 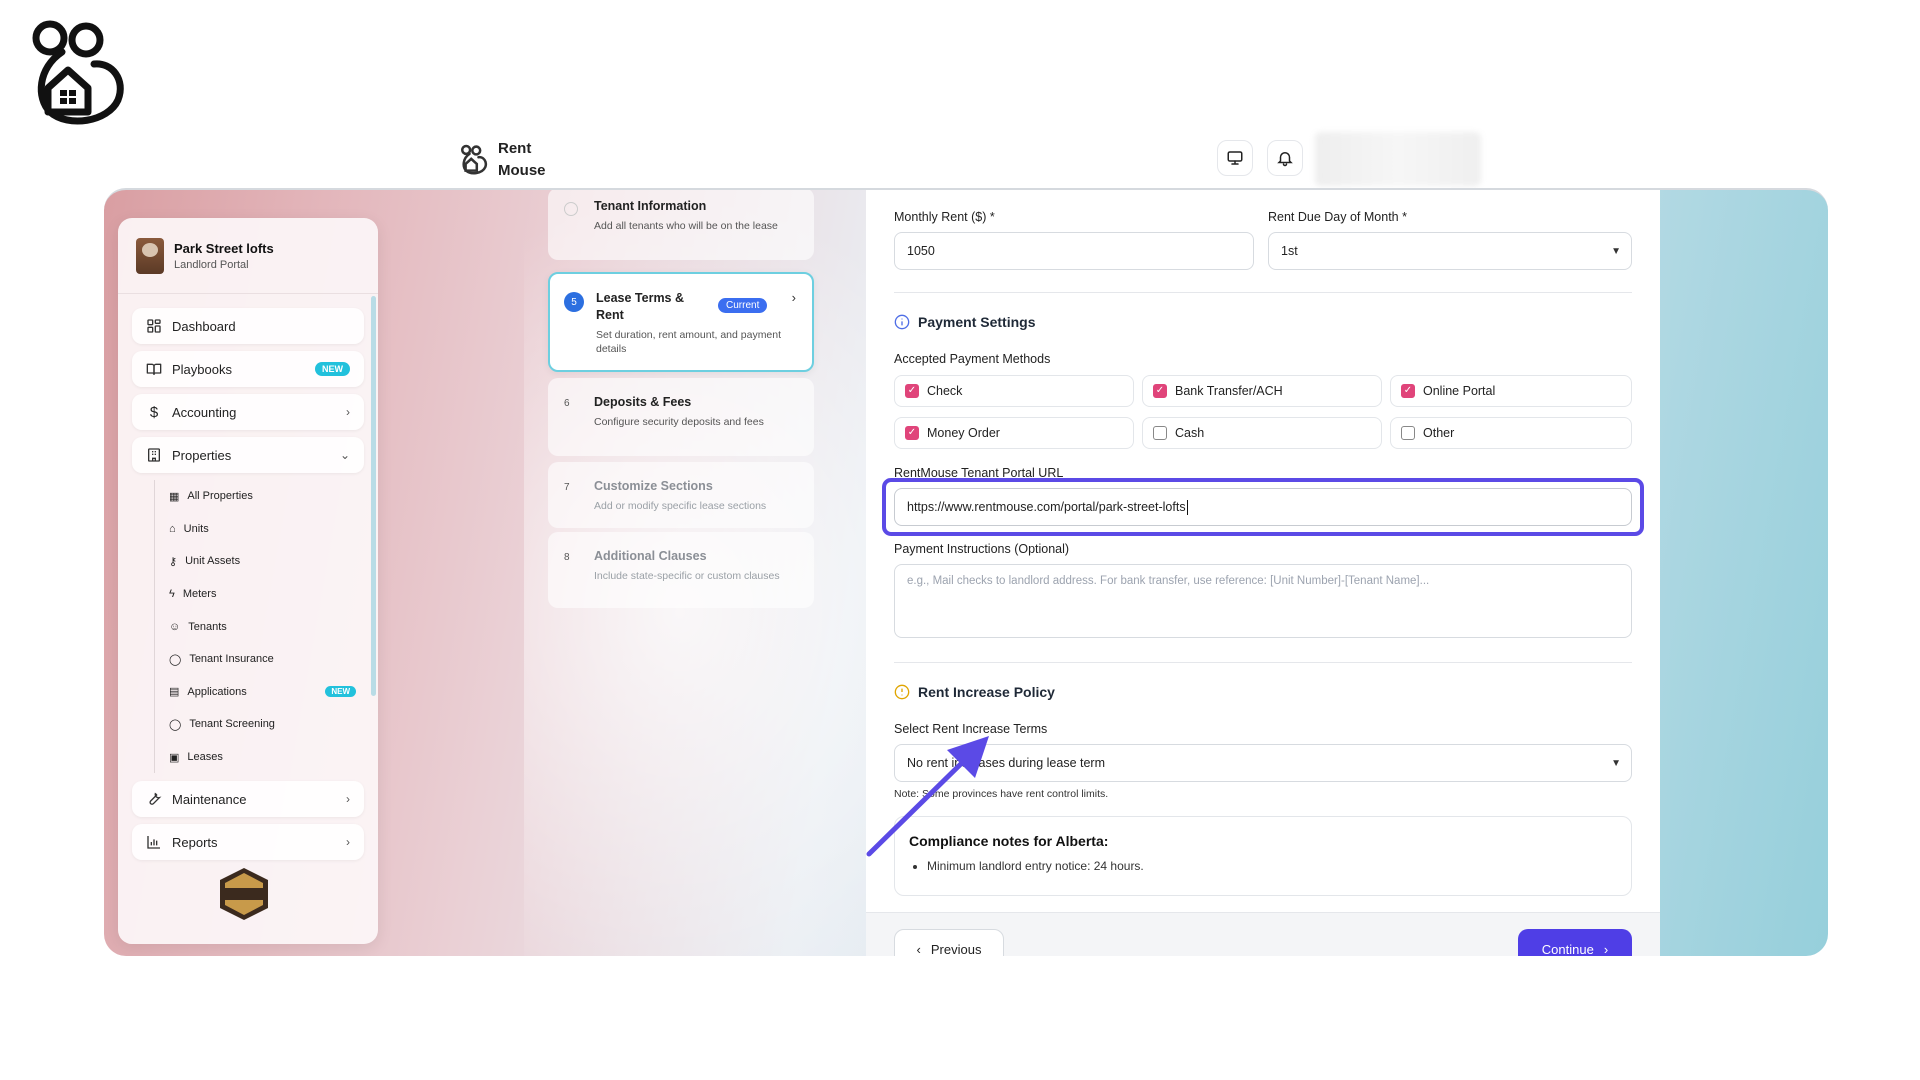 What do you see at coordinates (1190, 433) in the screenshot?
I see `checkbox-label: Cash` at bounding box center [1190, 433].